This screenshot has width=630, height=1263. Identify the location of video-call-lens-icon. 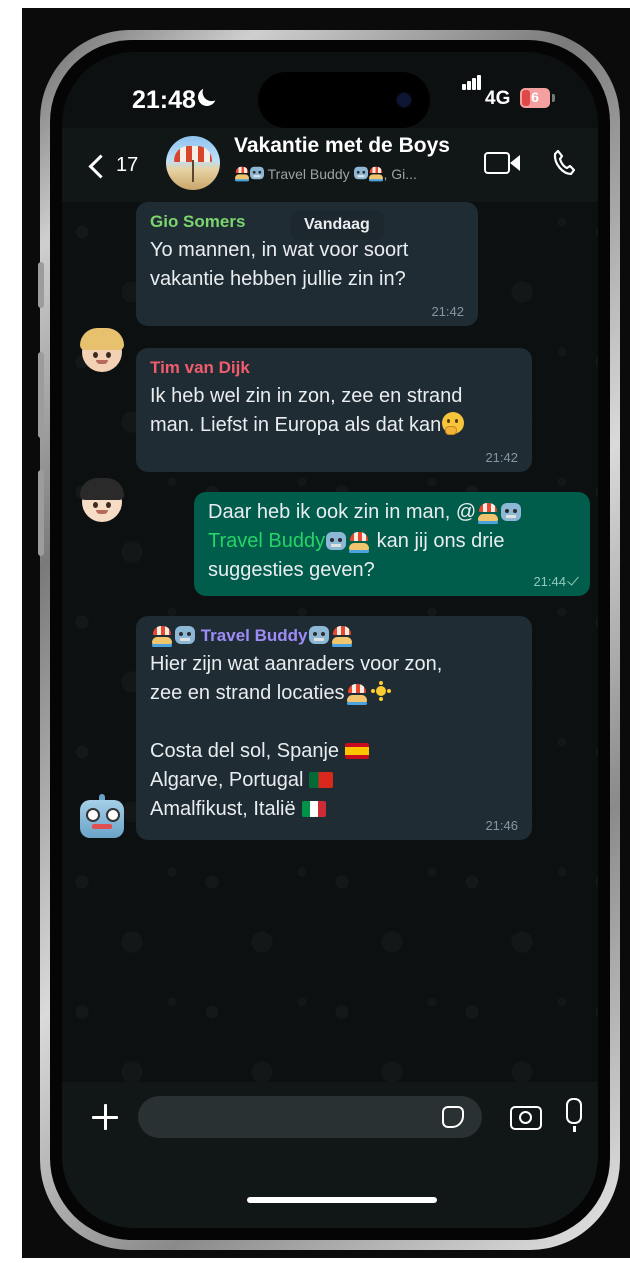
(515, 163).